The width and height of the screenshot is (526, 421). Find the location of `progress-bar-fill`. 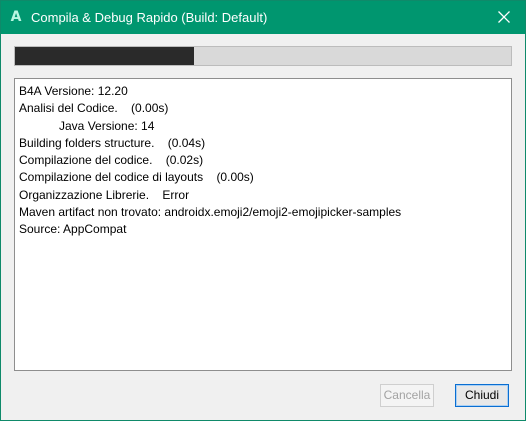

progress-bar-fill is located at coordinates (104, 56).